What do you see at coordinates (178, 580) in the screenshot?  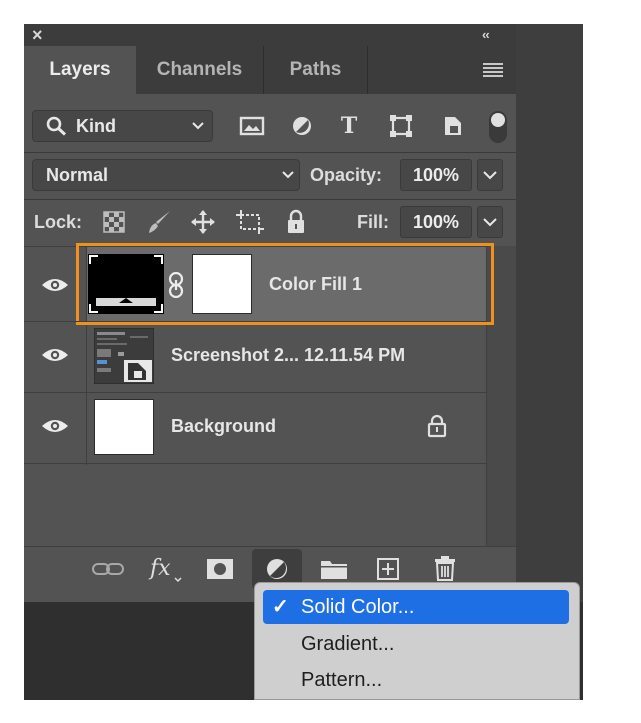 I see `fx-caret-icon` at bounding box center [178, 580].